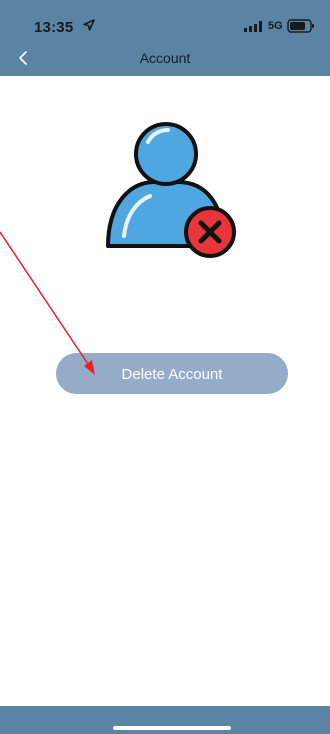  What do you see at coordinates (165, 38) in the screenshot?
I see `app-header: 13:35 5G Account` at bounding box center [165, 38].